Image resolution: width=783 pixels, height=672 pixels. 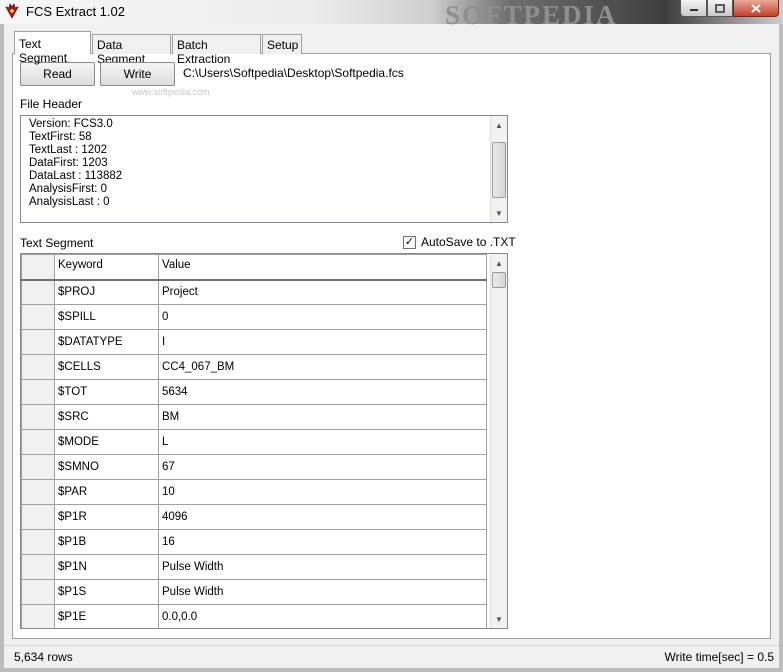 I want to click on table-row: $TOT 5634, so click(x=254, y=392).